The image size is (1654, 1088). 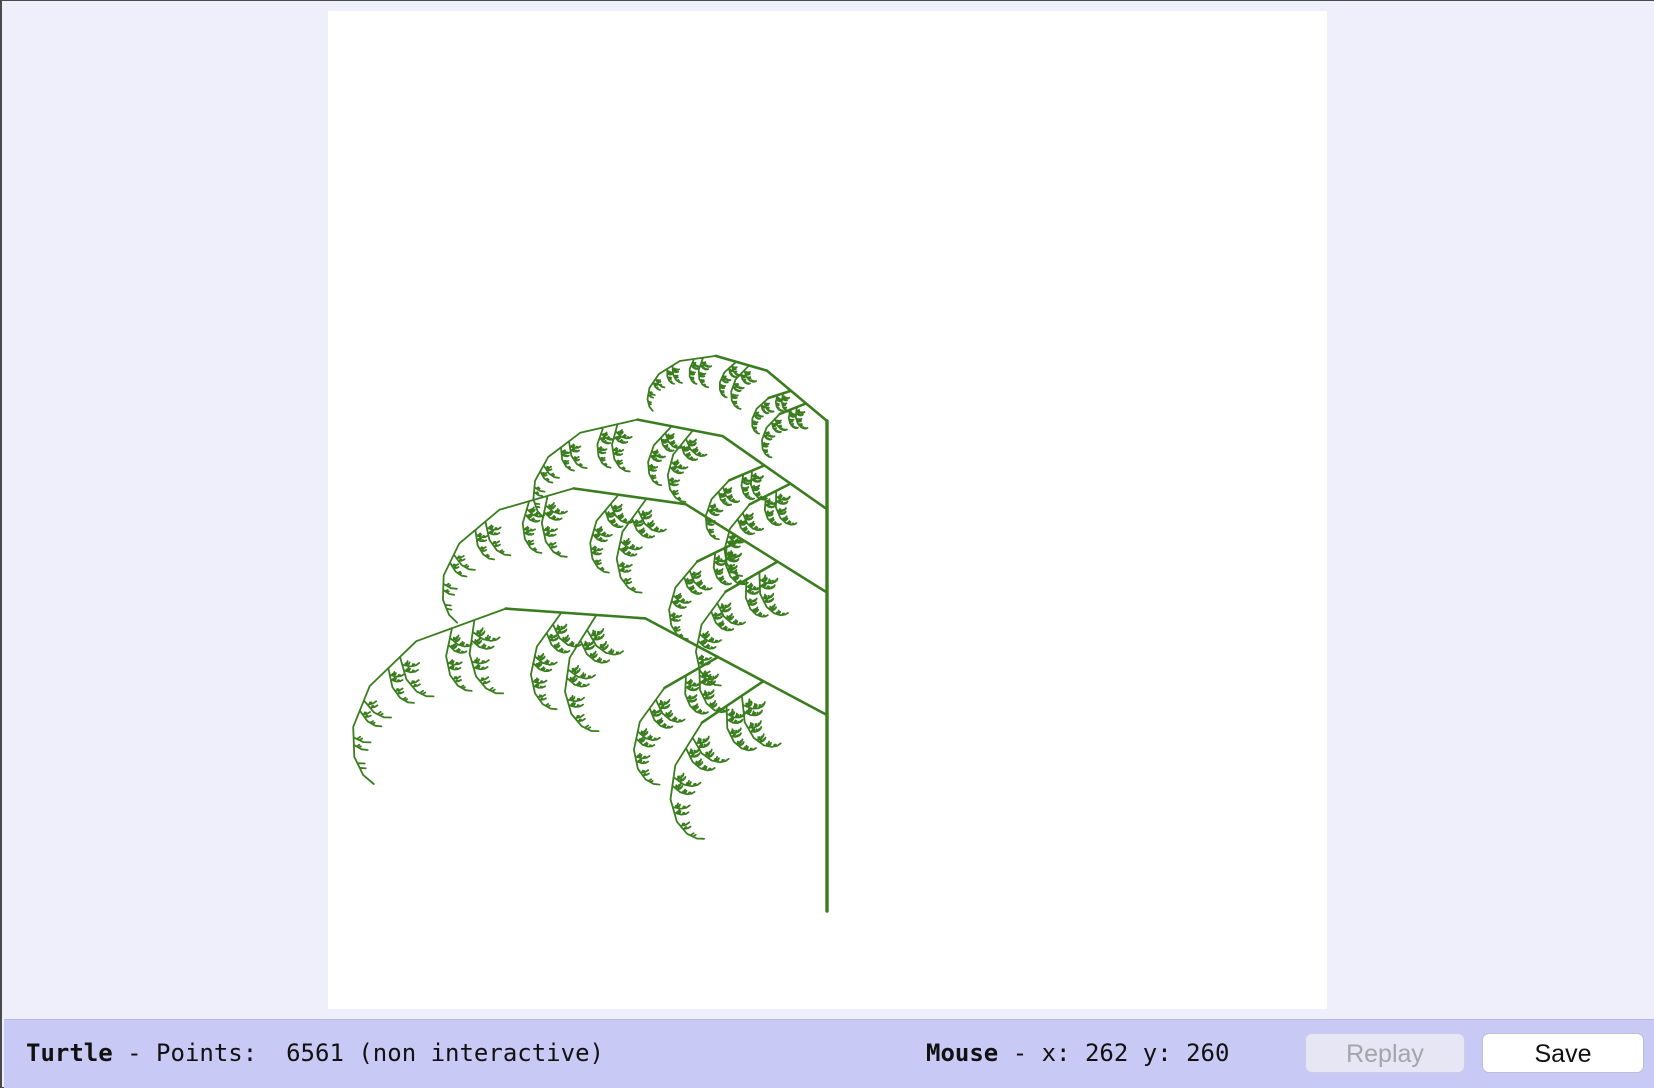 What do you see at coordinates (1385, 1053) in the screenshot?
I see `replay-button: Replay` at bounding box center [1385, 1053].